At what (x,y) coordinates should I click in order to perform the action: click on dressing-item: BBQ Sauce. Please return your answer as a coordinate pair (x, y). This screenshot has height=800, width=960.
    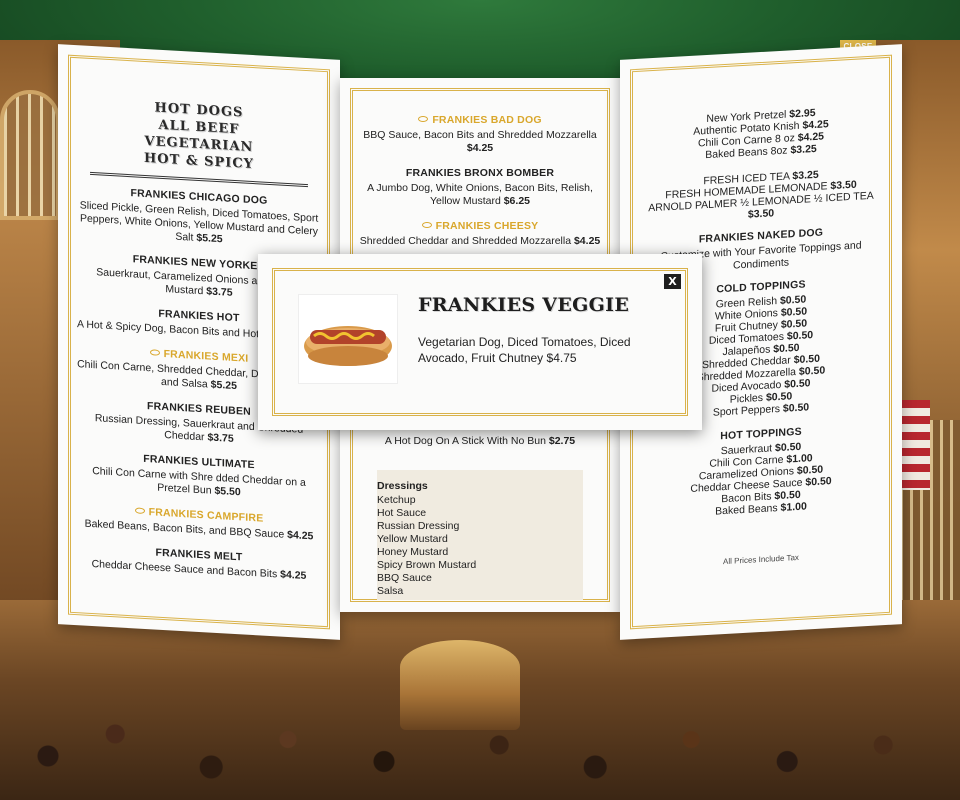
    Looking at the image, I should click on (404, 578).